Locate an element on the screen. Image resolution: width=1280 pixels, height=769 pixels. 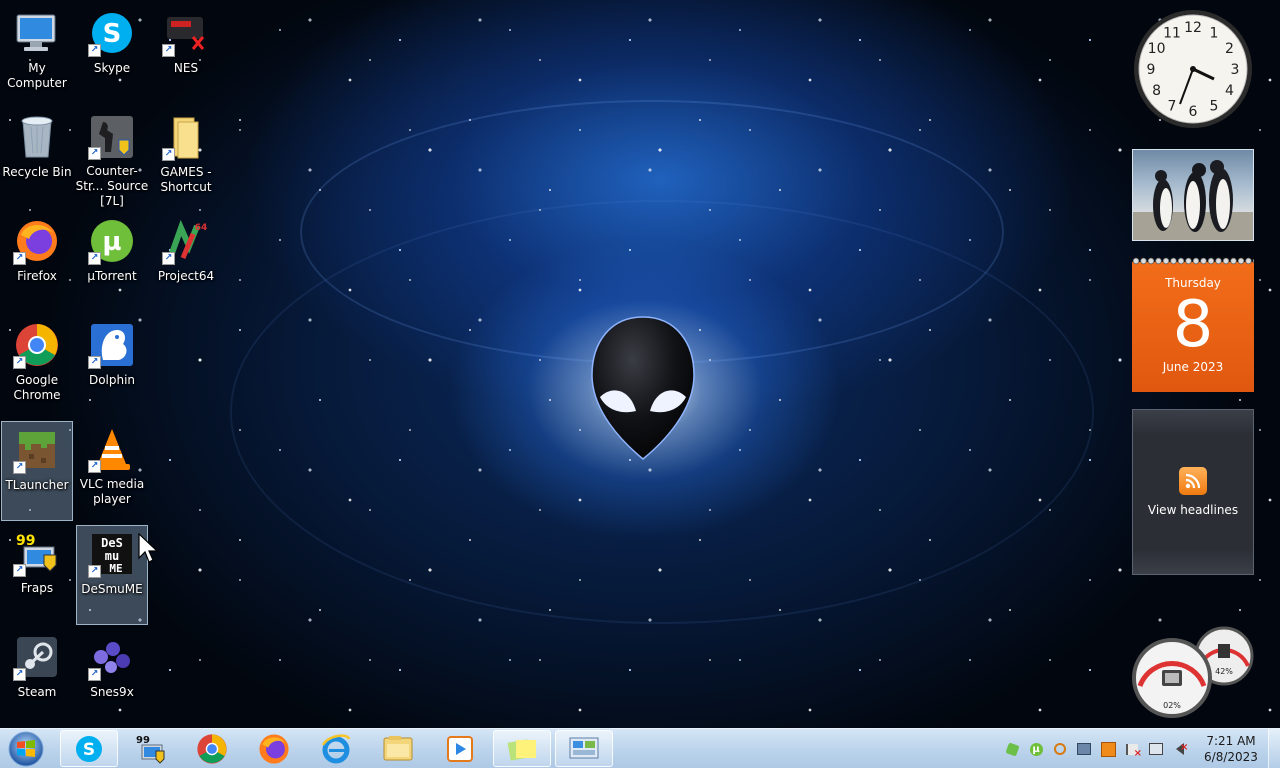
chrome-icon is located at coordinates (212, 748).